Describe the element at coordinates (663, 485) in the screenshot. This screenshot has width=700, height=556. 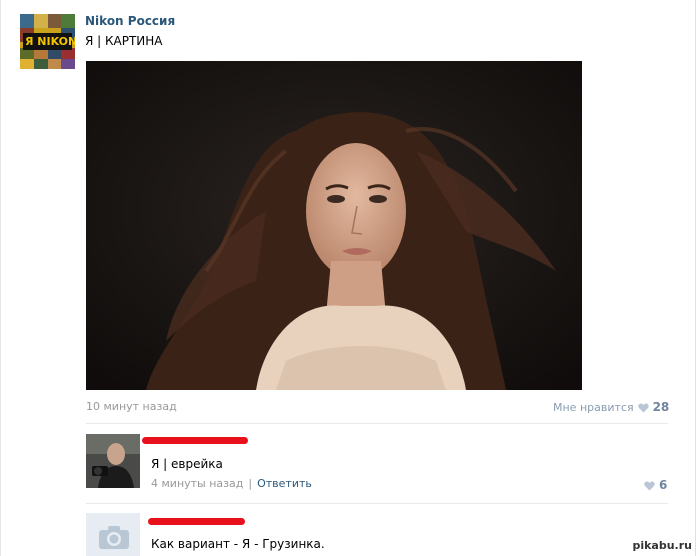
I see `comment-like-count: 6` at that location.